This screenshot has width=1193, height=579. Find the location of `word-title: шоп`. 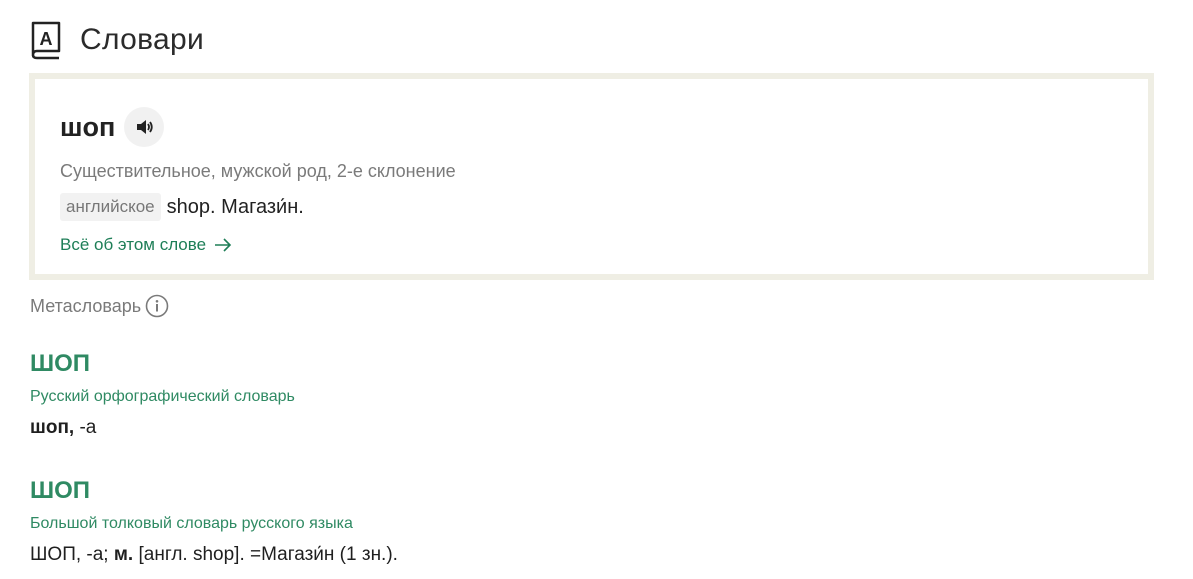

word-title: шоп is located at coordinates (88, 126).